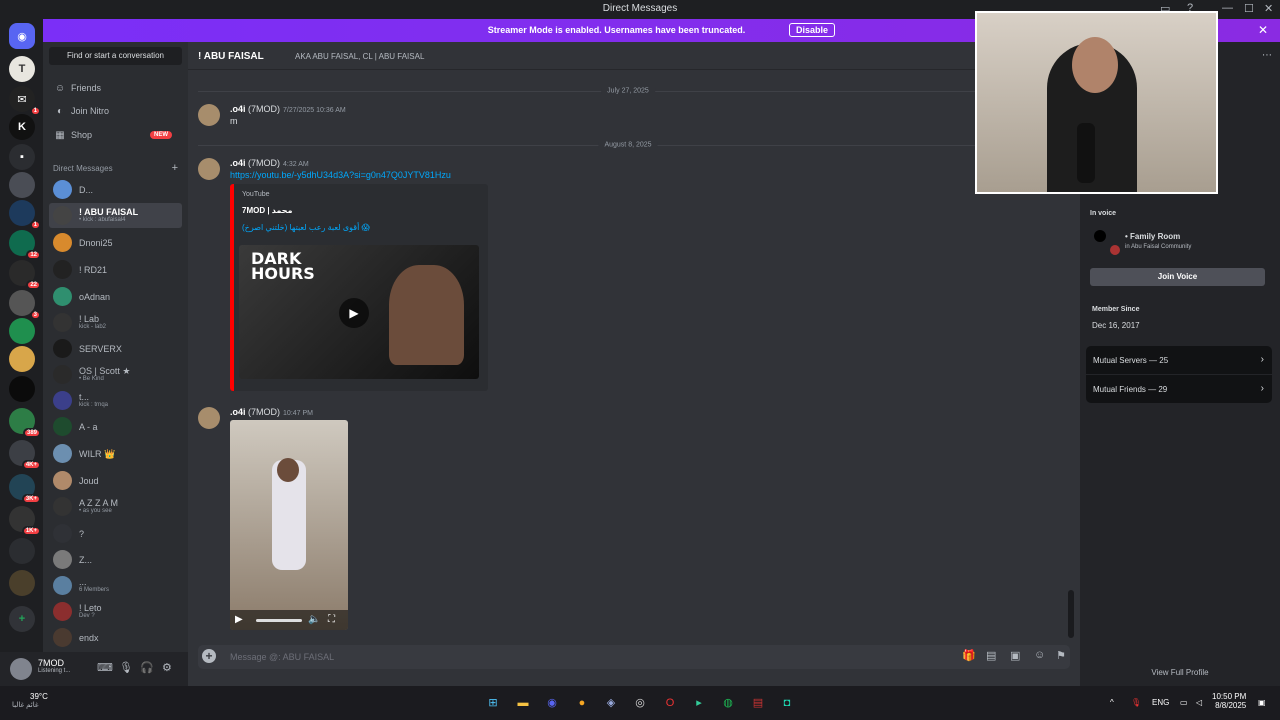  Describe the element at coordinates (1229, 701) in the screenshot. I see `clock: 10:50 PM 8/8/2025` at that location.